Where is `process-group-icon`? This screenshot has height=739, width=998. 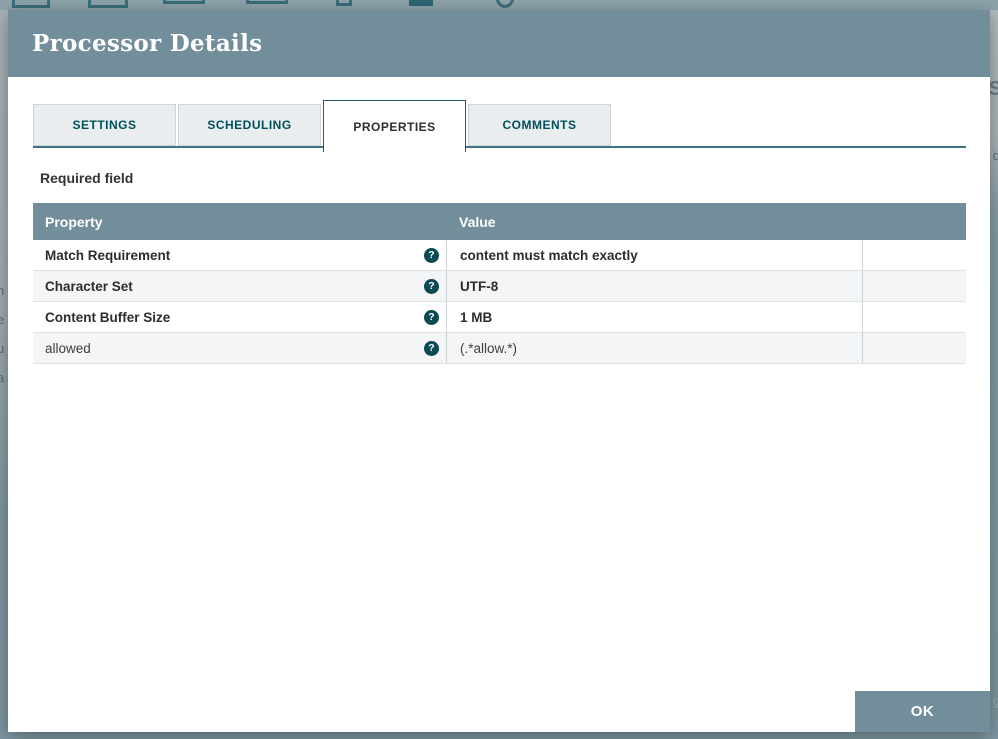 process-group-icon is located at coordinates (184, 2).